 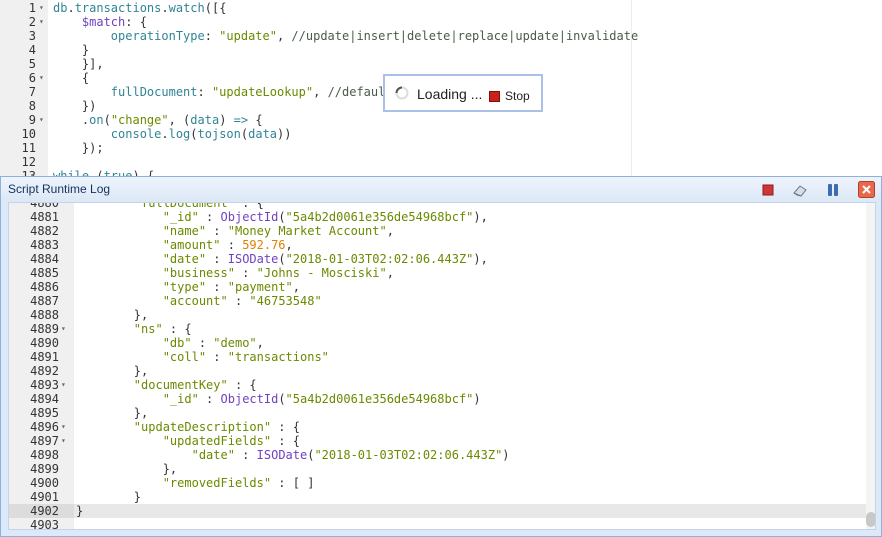 I want to click on pause-log-button, so click(x=833, y=190).